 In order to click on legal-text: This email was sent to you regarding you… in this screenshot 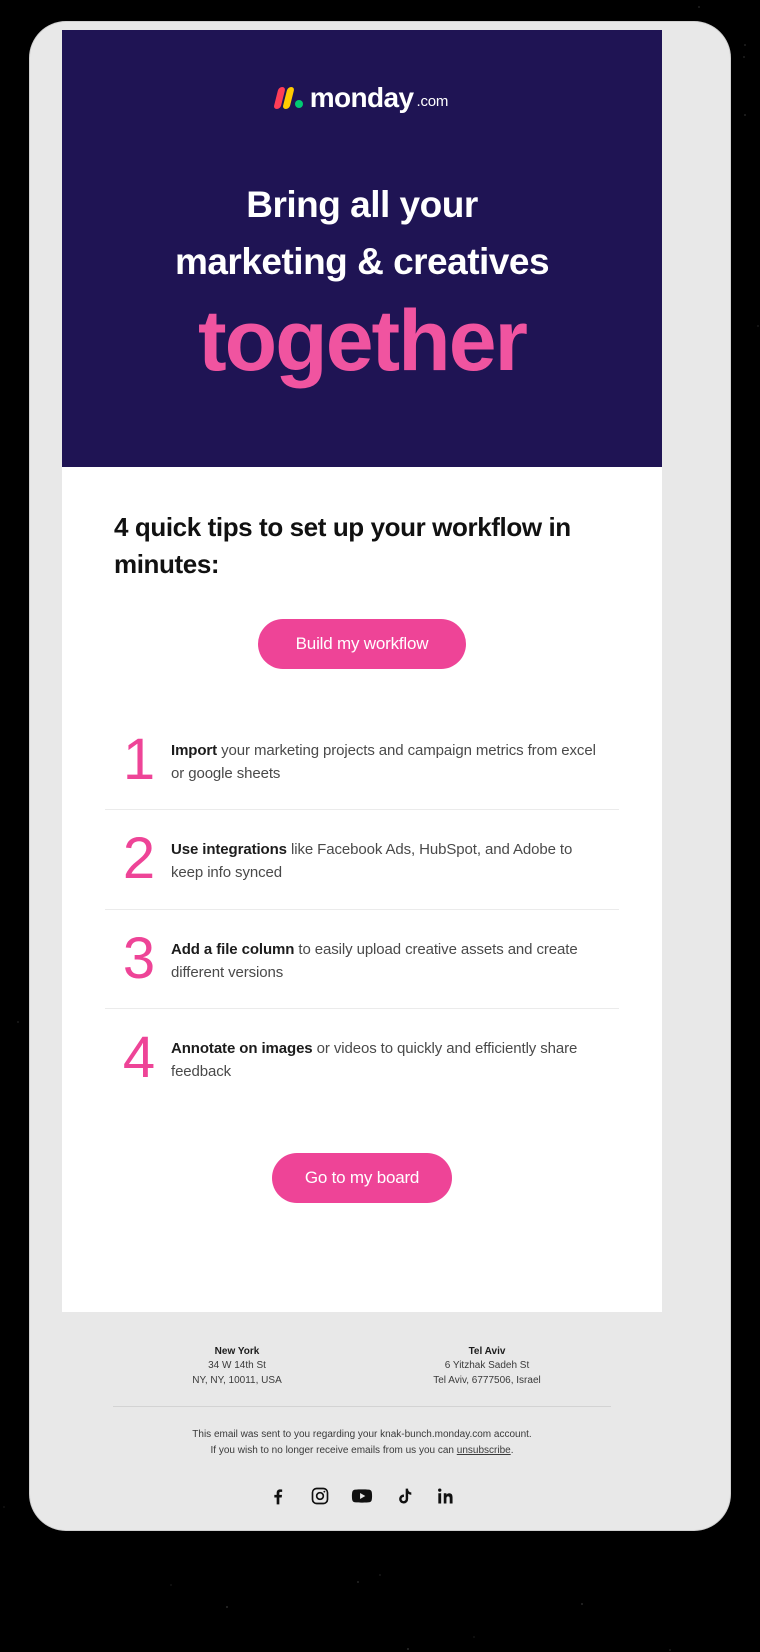, I will do `click(362, 1442)`.